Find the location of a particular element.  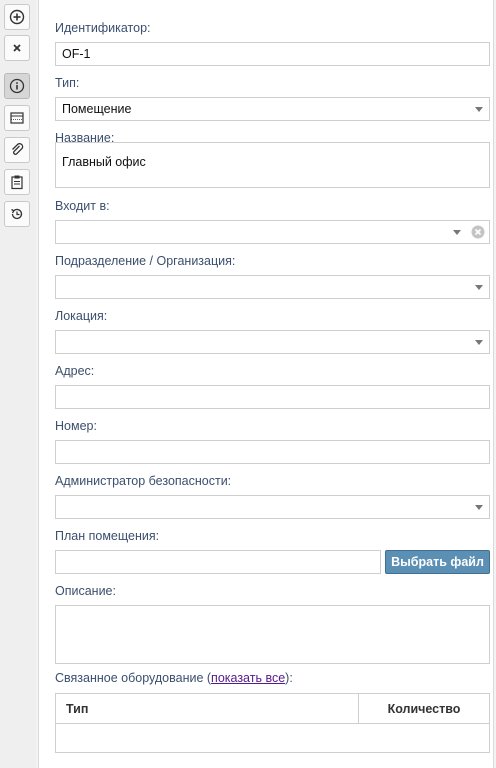

plus-circle-icon is located at coordinates (17, 17).